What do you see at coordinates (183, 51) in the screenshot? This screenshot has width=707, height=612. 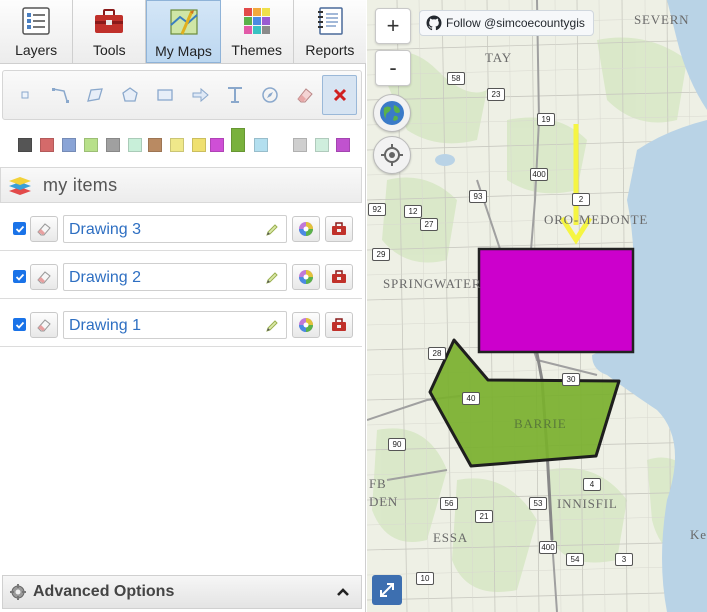 I see `tab-my-maps-label: My Maps` at bounding box center [183, 51].